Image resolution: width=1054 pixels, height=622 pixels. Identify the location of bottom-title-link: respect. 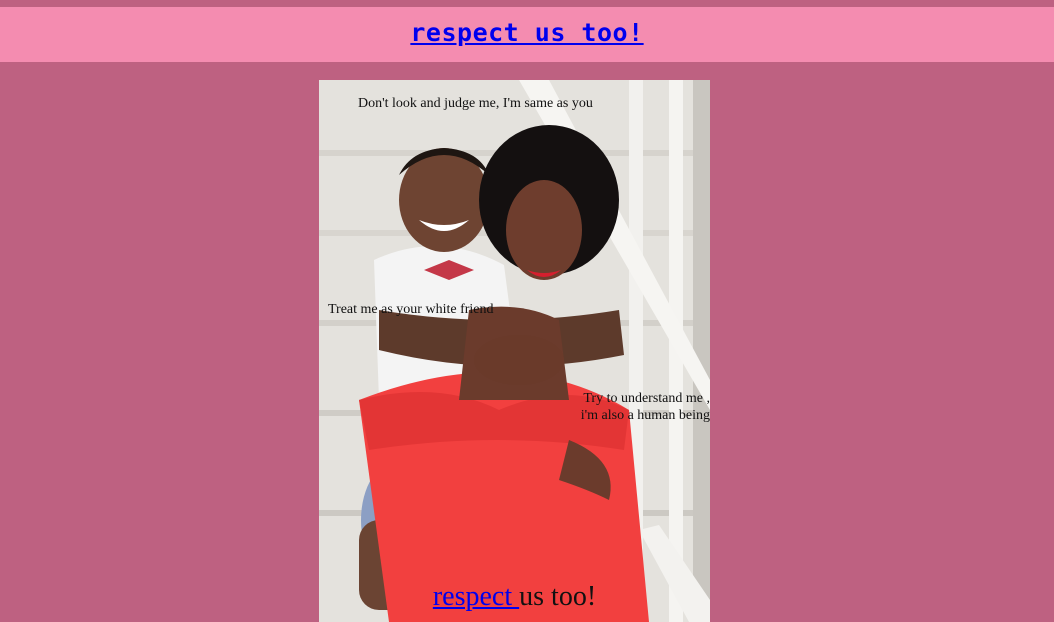
(476, 596).